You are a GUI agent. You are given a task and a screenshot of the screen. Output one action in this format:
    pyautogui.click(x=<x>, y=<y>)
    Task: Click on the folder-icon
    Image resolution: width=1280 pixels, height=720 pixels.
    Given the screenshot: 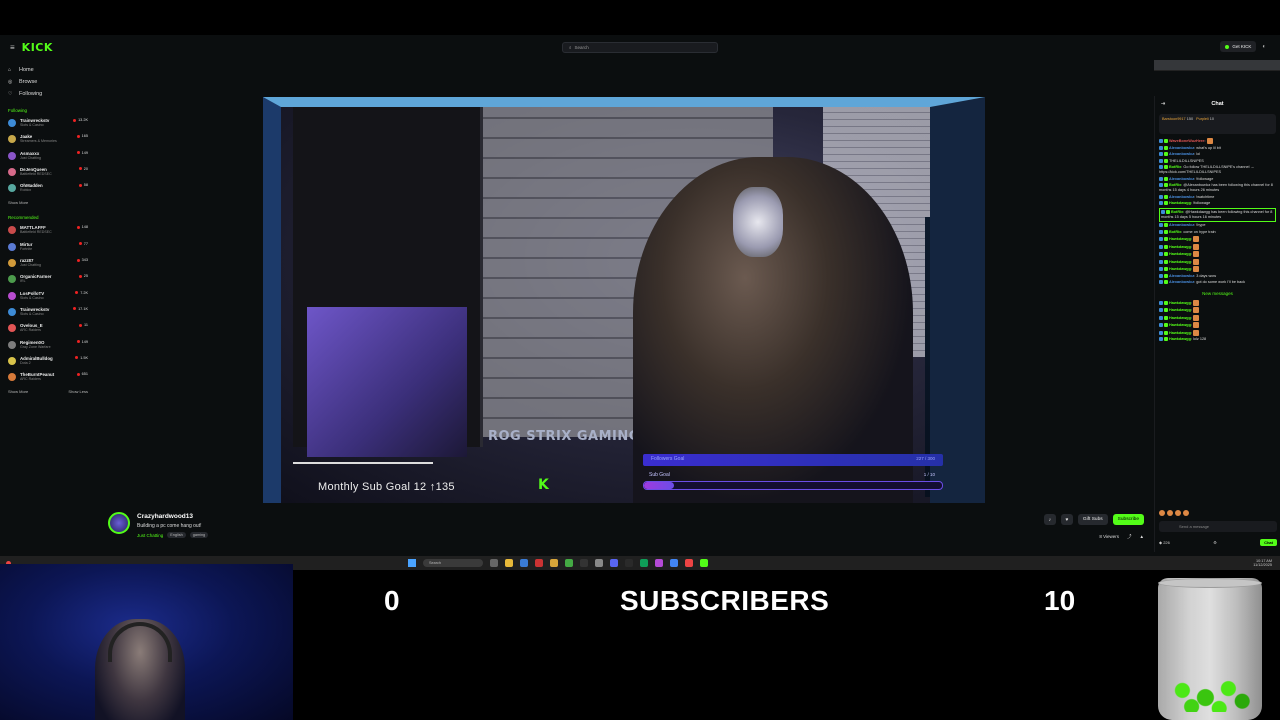 What is the action you would take?
    pyautogui.click(x=554, y=563)
    